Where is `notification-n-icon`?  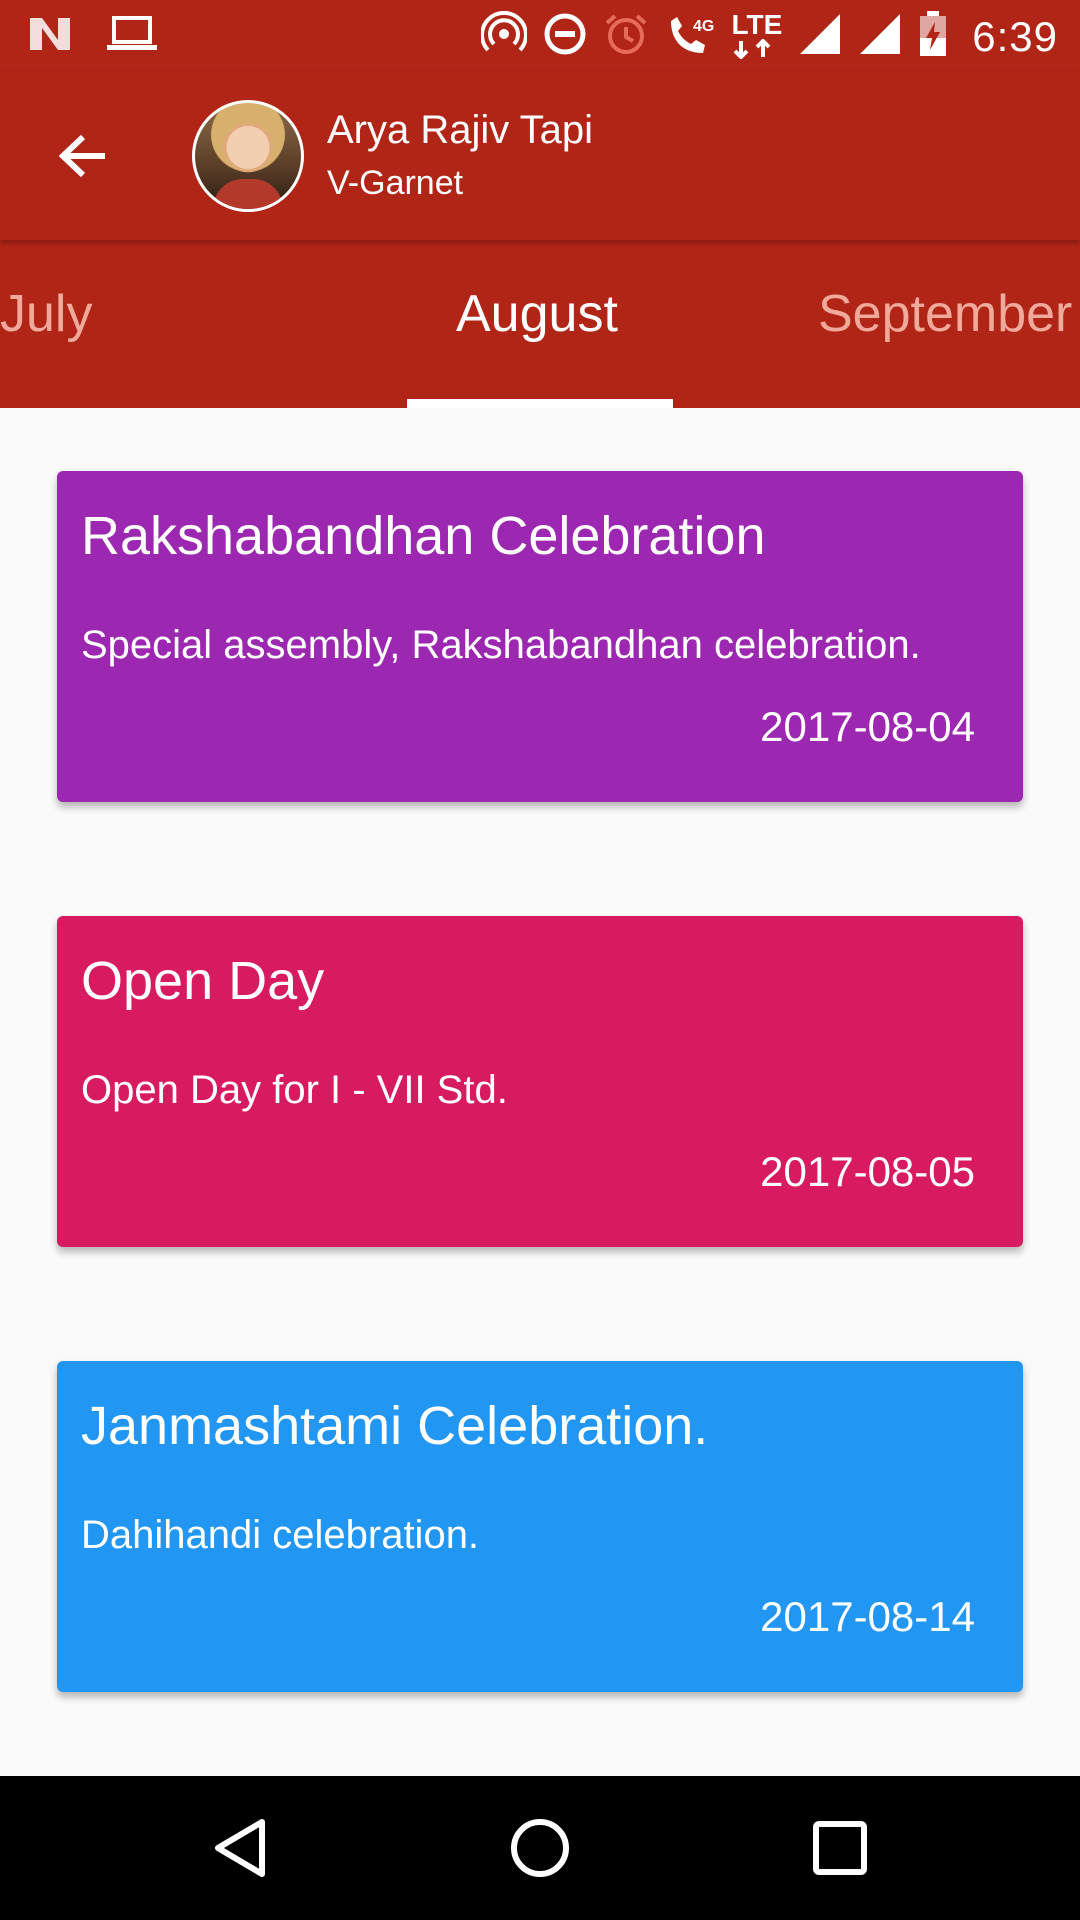 notification-n-icon is located at coordinates (50, 36).